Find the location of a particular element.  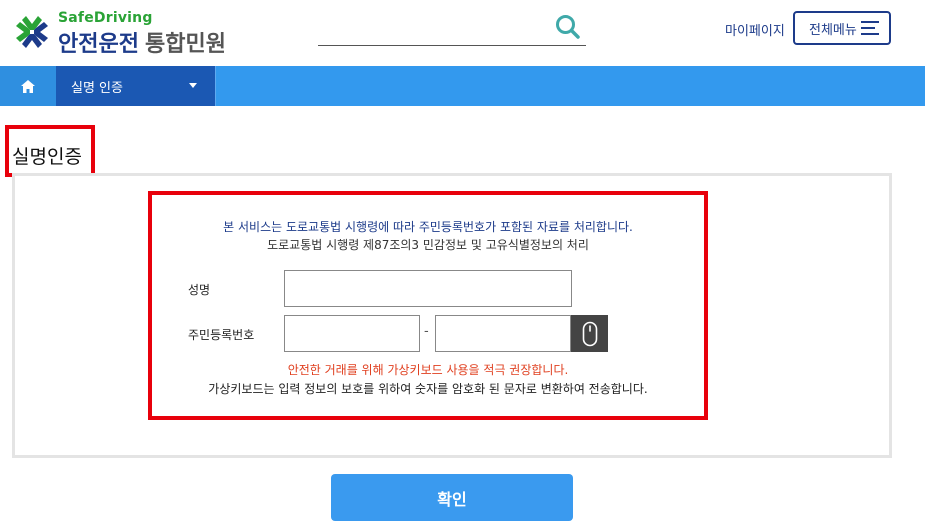

site-logo: SafeDriving 안전운전 통합민원 is located at coordinates (127, 33).